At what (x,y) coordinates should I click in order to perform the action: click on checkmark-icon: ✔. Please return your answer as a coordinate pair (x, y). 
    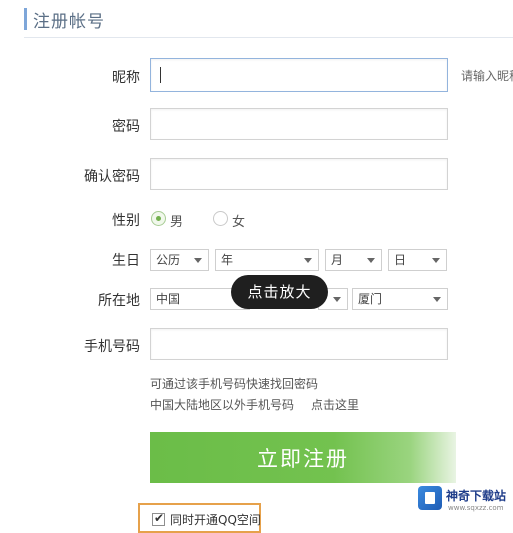
    Looking at the image, I should click on (159, 518).